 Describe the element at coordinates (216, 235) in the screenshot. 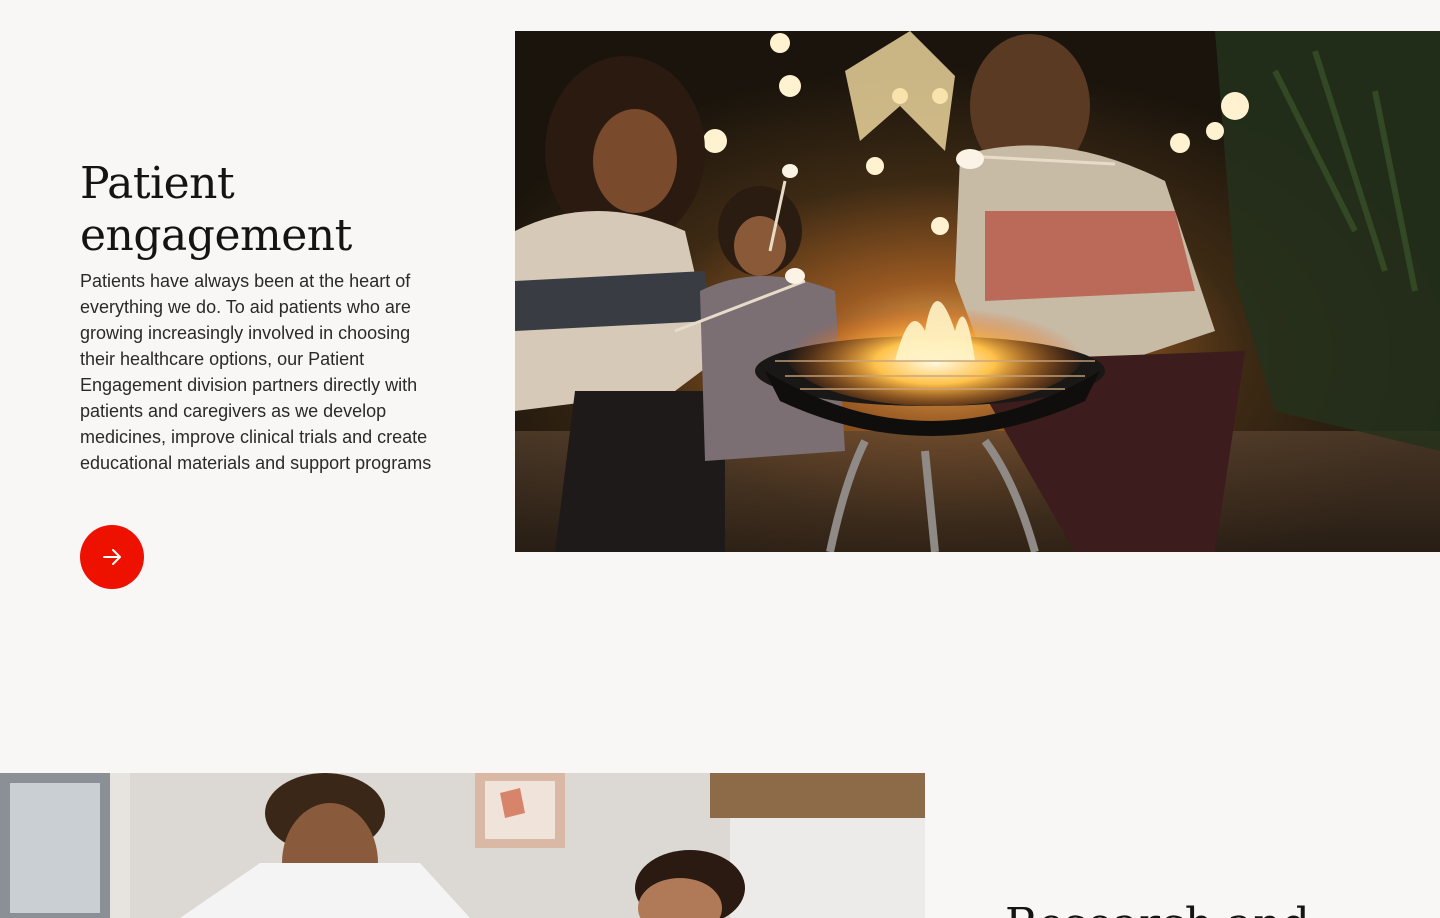

I see `heading-line-2: engagement` at that location.